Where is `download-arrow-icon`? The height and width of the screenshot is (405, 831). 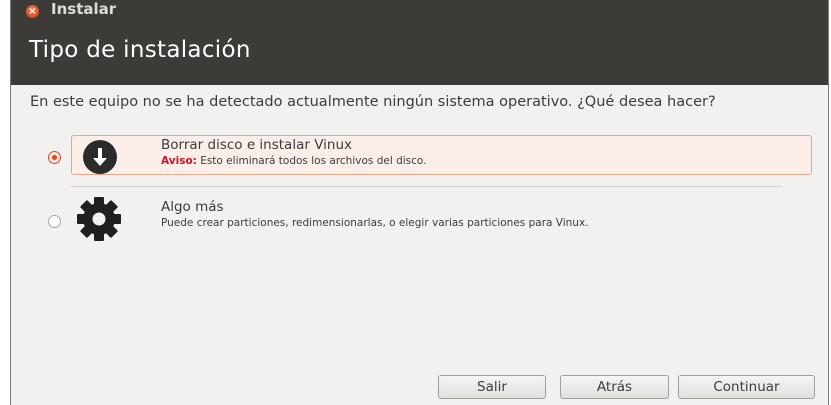 download-arrow-icon is located at coordinates (100, 157).